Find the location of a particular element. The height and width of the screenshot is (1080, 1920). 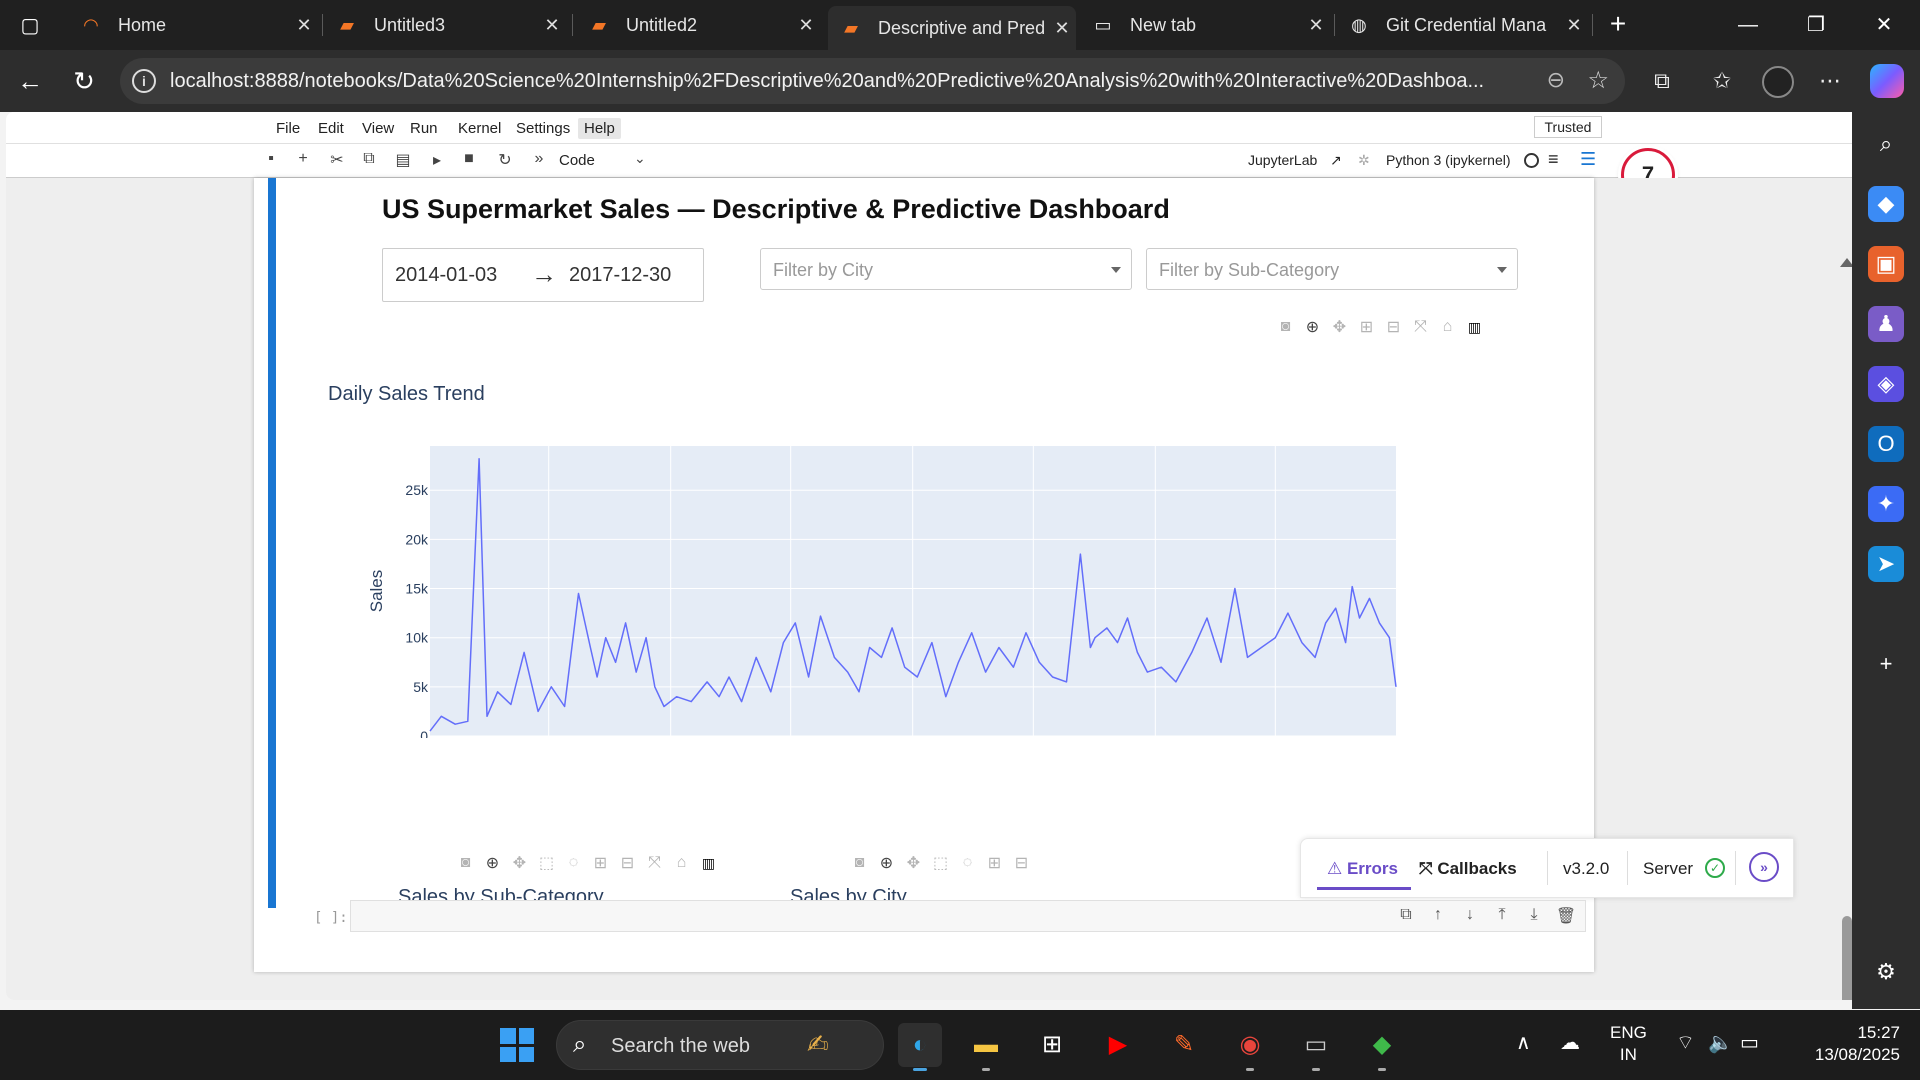

add-cell-icon: + is located at coordinates (303, 159).